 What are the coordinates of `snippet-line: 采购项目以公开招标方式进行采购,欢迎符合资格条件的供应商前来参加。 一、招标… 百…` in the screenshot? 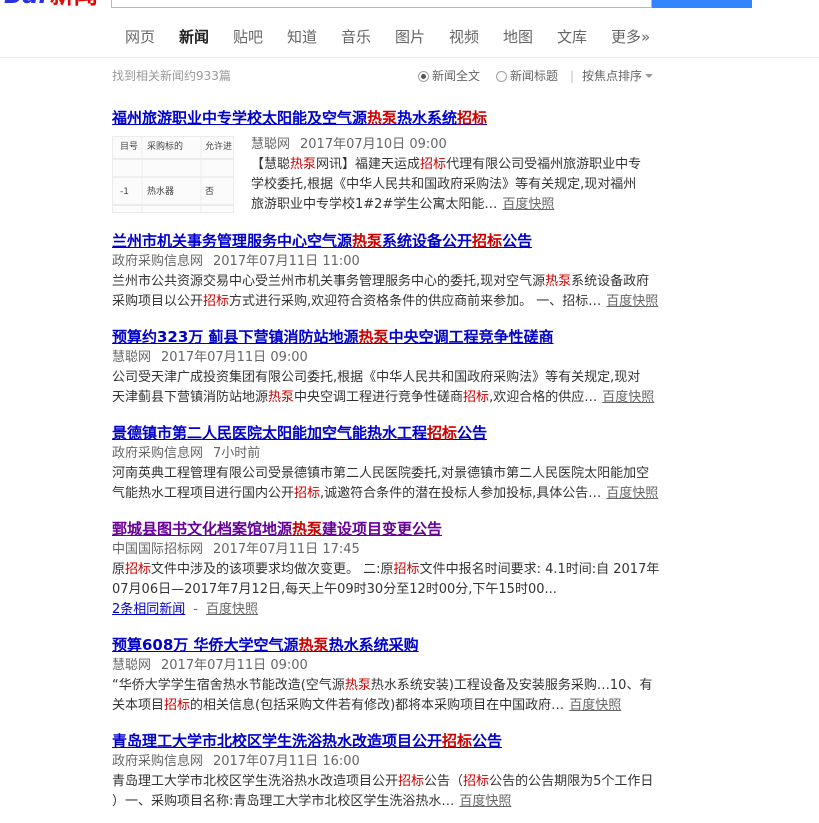 It's located at (387, 302).